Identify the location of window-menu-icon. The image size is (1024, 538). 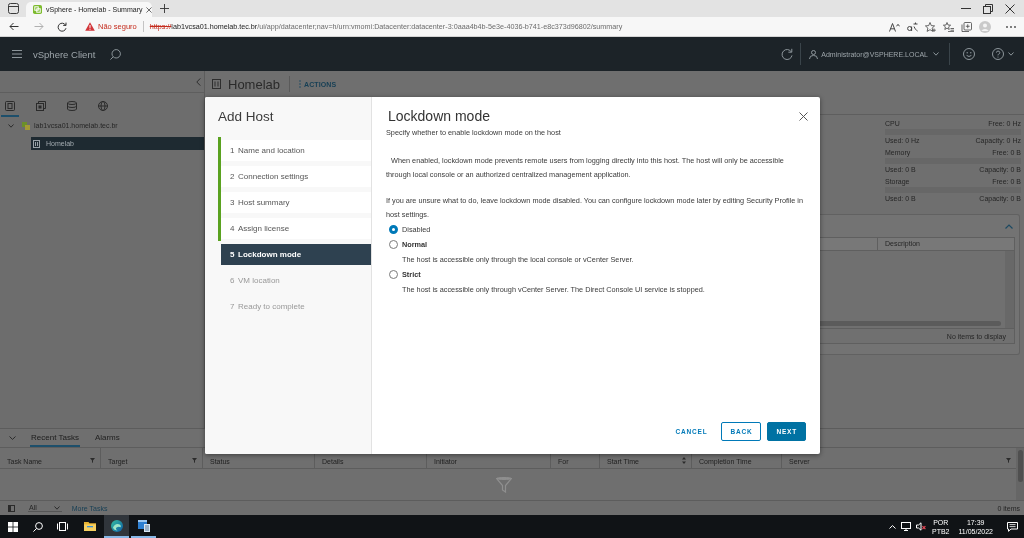
(13, 8).